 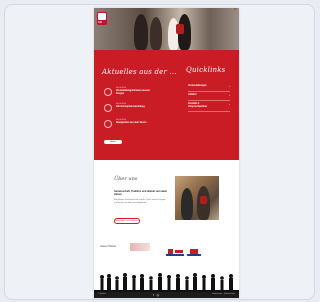 What do you see at coordinates (100, 22) in the screenshot?
I see `logo-text: AB` at bounding box center [100, 22].